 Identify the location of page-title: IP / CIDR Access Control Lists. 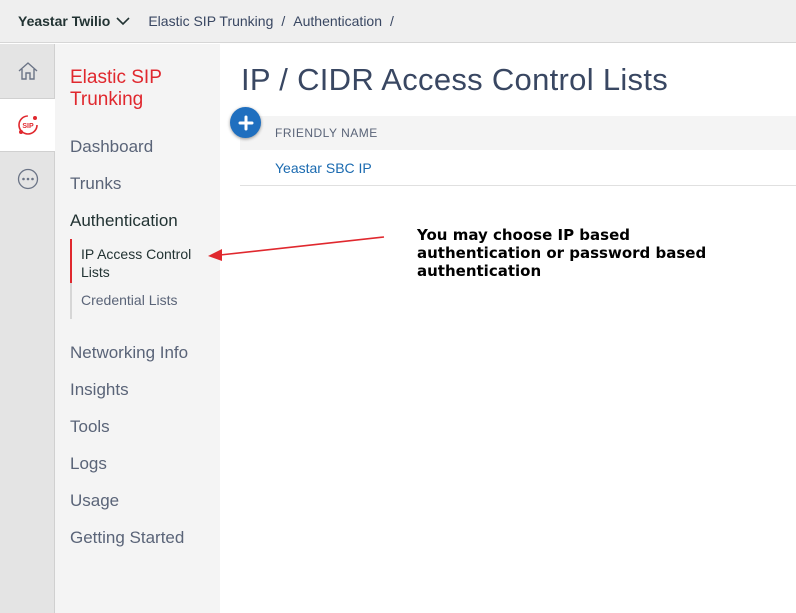
(455, 79).